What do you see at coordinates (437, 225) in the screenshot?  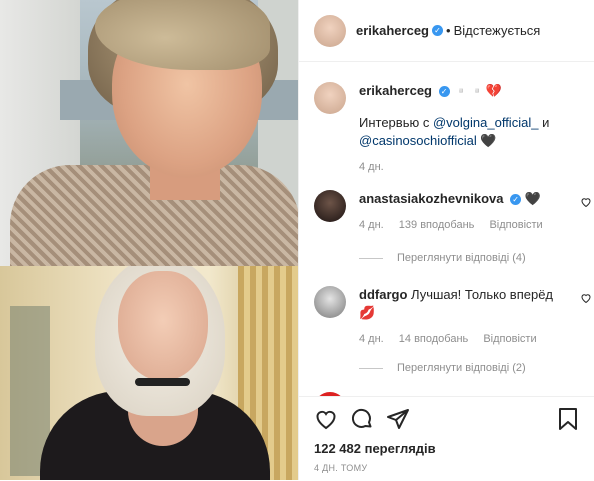 I see `comment-likes: 139 вподобань` at bounding box center [437, 225].